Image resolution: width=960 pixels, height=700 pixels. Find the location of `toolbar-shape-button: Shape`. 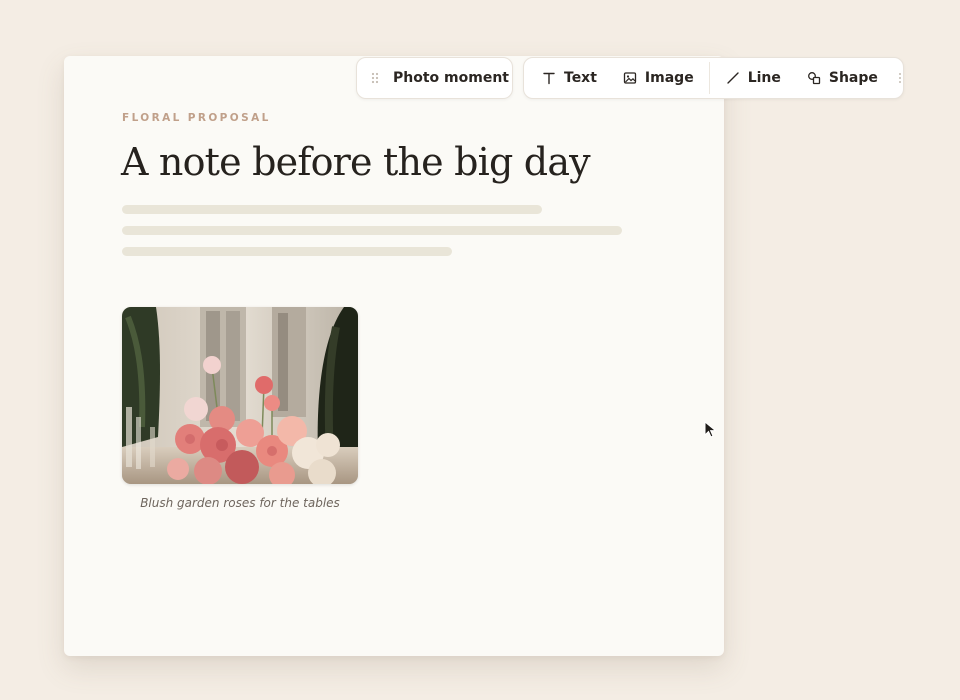

toolbar-shape-button: Shape is located at coordinates (842, 78).